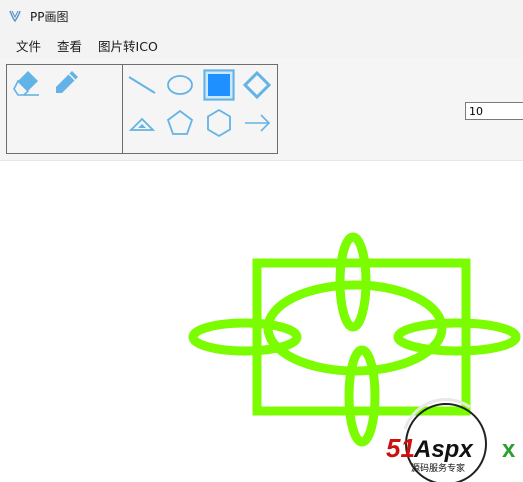 The image size is (523, 482). I want to click on rectangle-tool, so click(219, 85).